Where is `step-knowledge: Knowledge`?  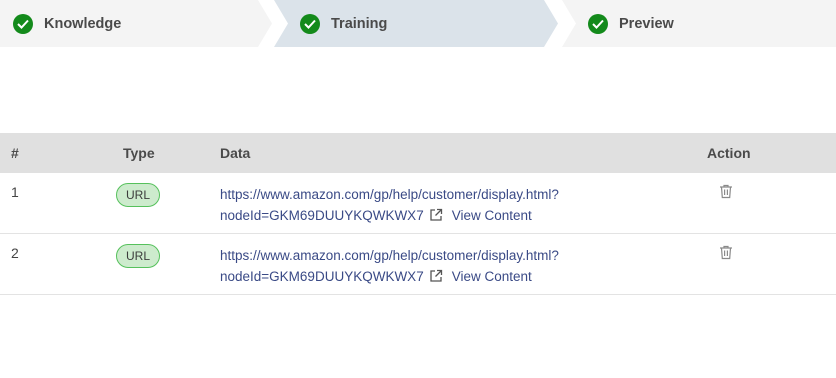 step-knowledge: Knowledge is located at coordinates (136, 23).